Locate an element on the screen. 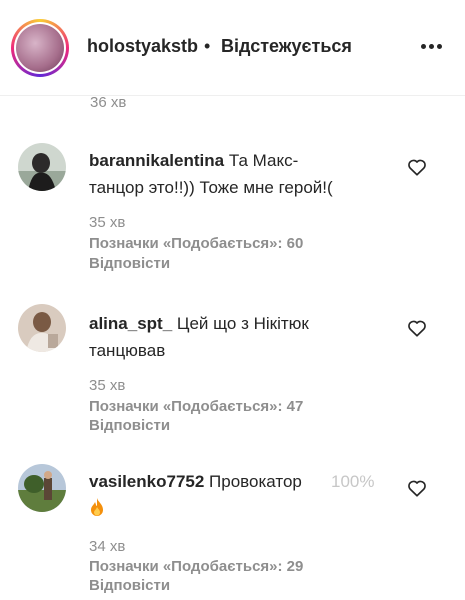 Image resolution: width=465 pixels, height=600 pixels. account-avatar is located at coordinates (40, 48).